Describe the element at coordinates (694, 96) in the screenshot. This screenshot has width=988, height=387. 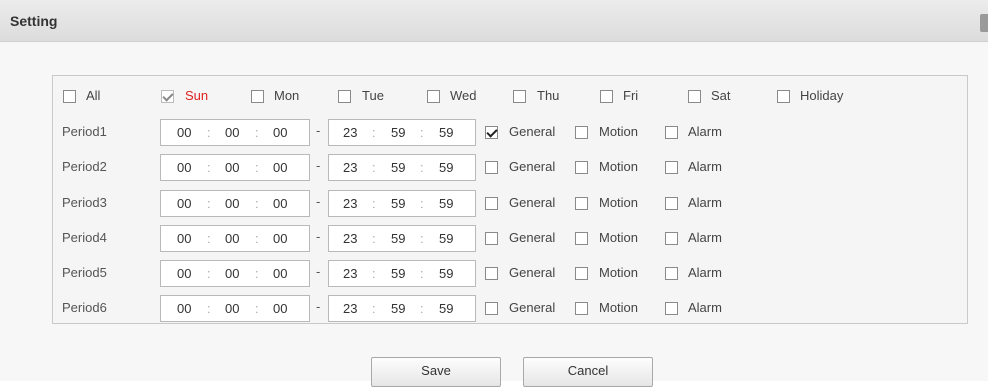
I see `checkbox-sat` at that location.